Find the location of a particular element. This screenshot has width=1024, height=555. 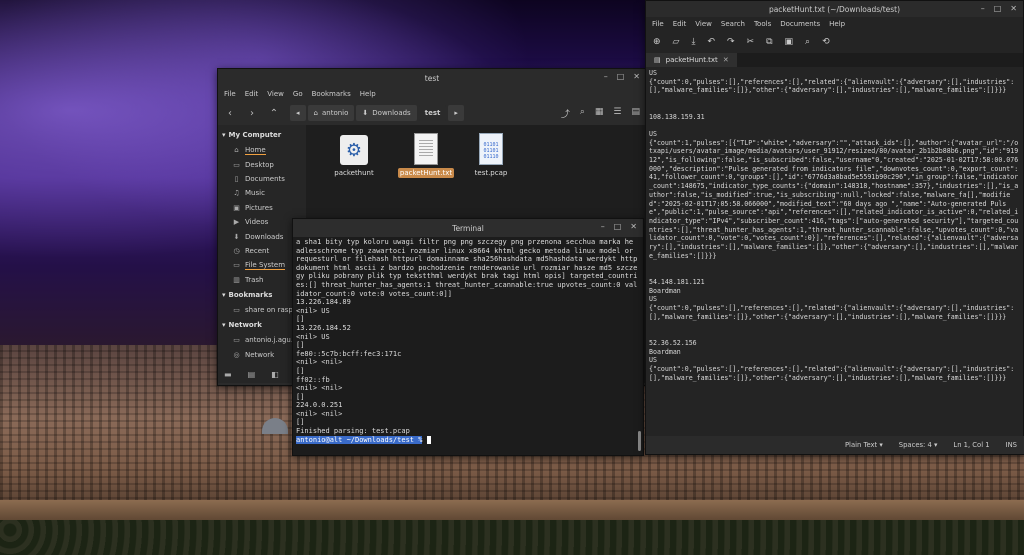

paste-icon: ▣ is located at coordinates (789, 42).